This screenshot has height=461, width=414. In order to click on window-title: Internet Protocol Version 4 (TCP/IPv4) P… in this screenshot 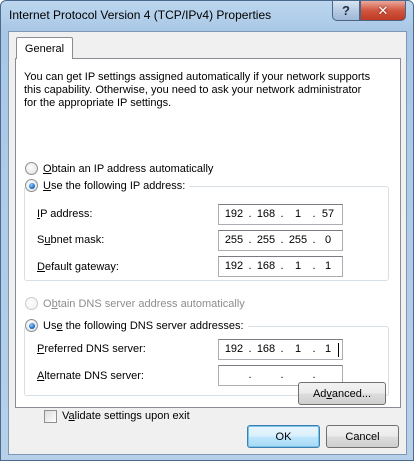, I will do `click(140, 15)`.